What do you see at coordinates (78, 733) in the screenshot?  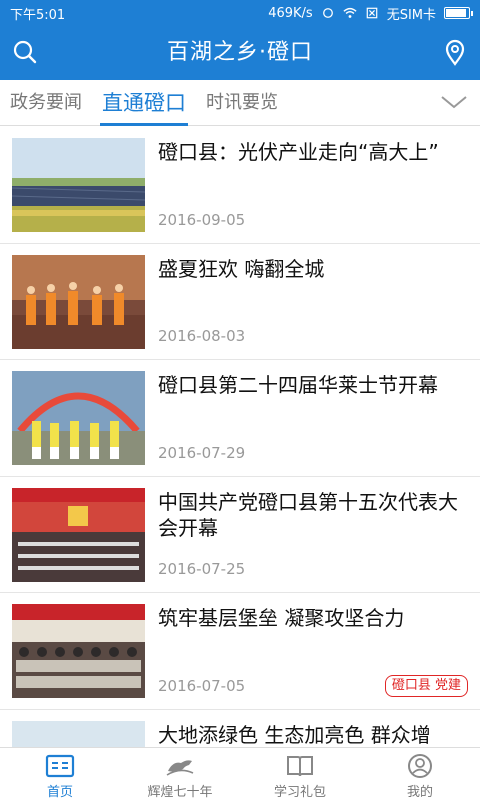 I see `news-thumbnail-greenery` at bounding box center [78, 733].